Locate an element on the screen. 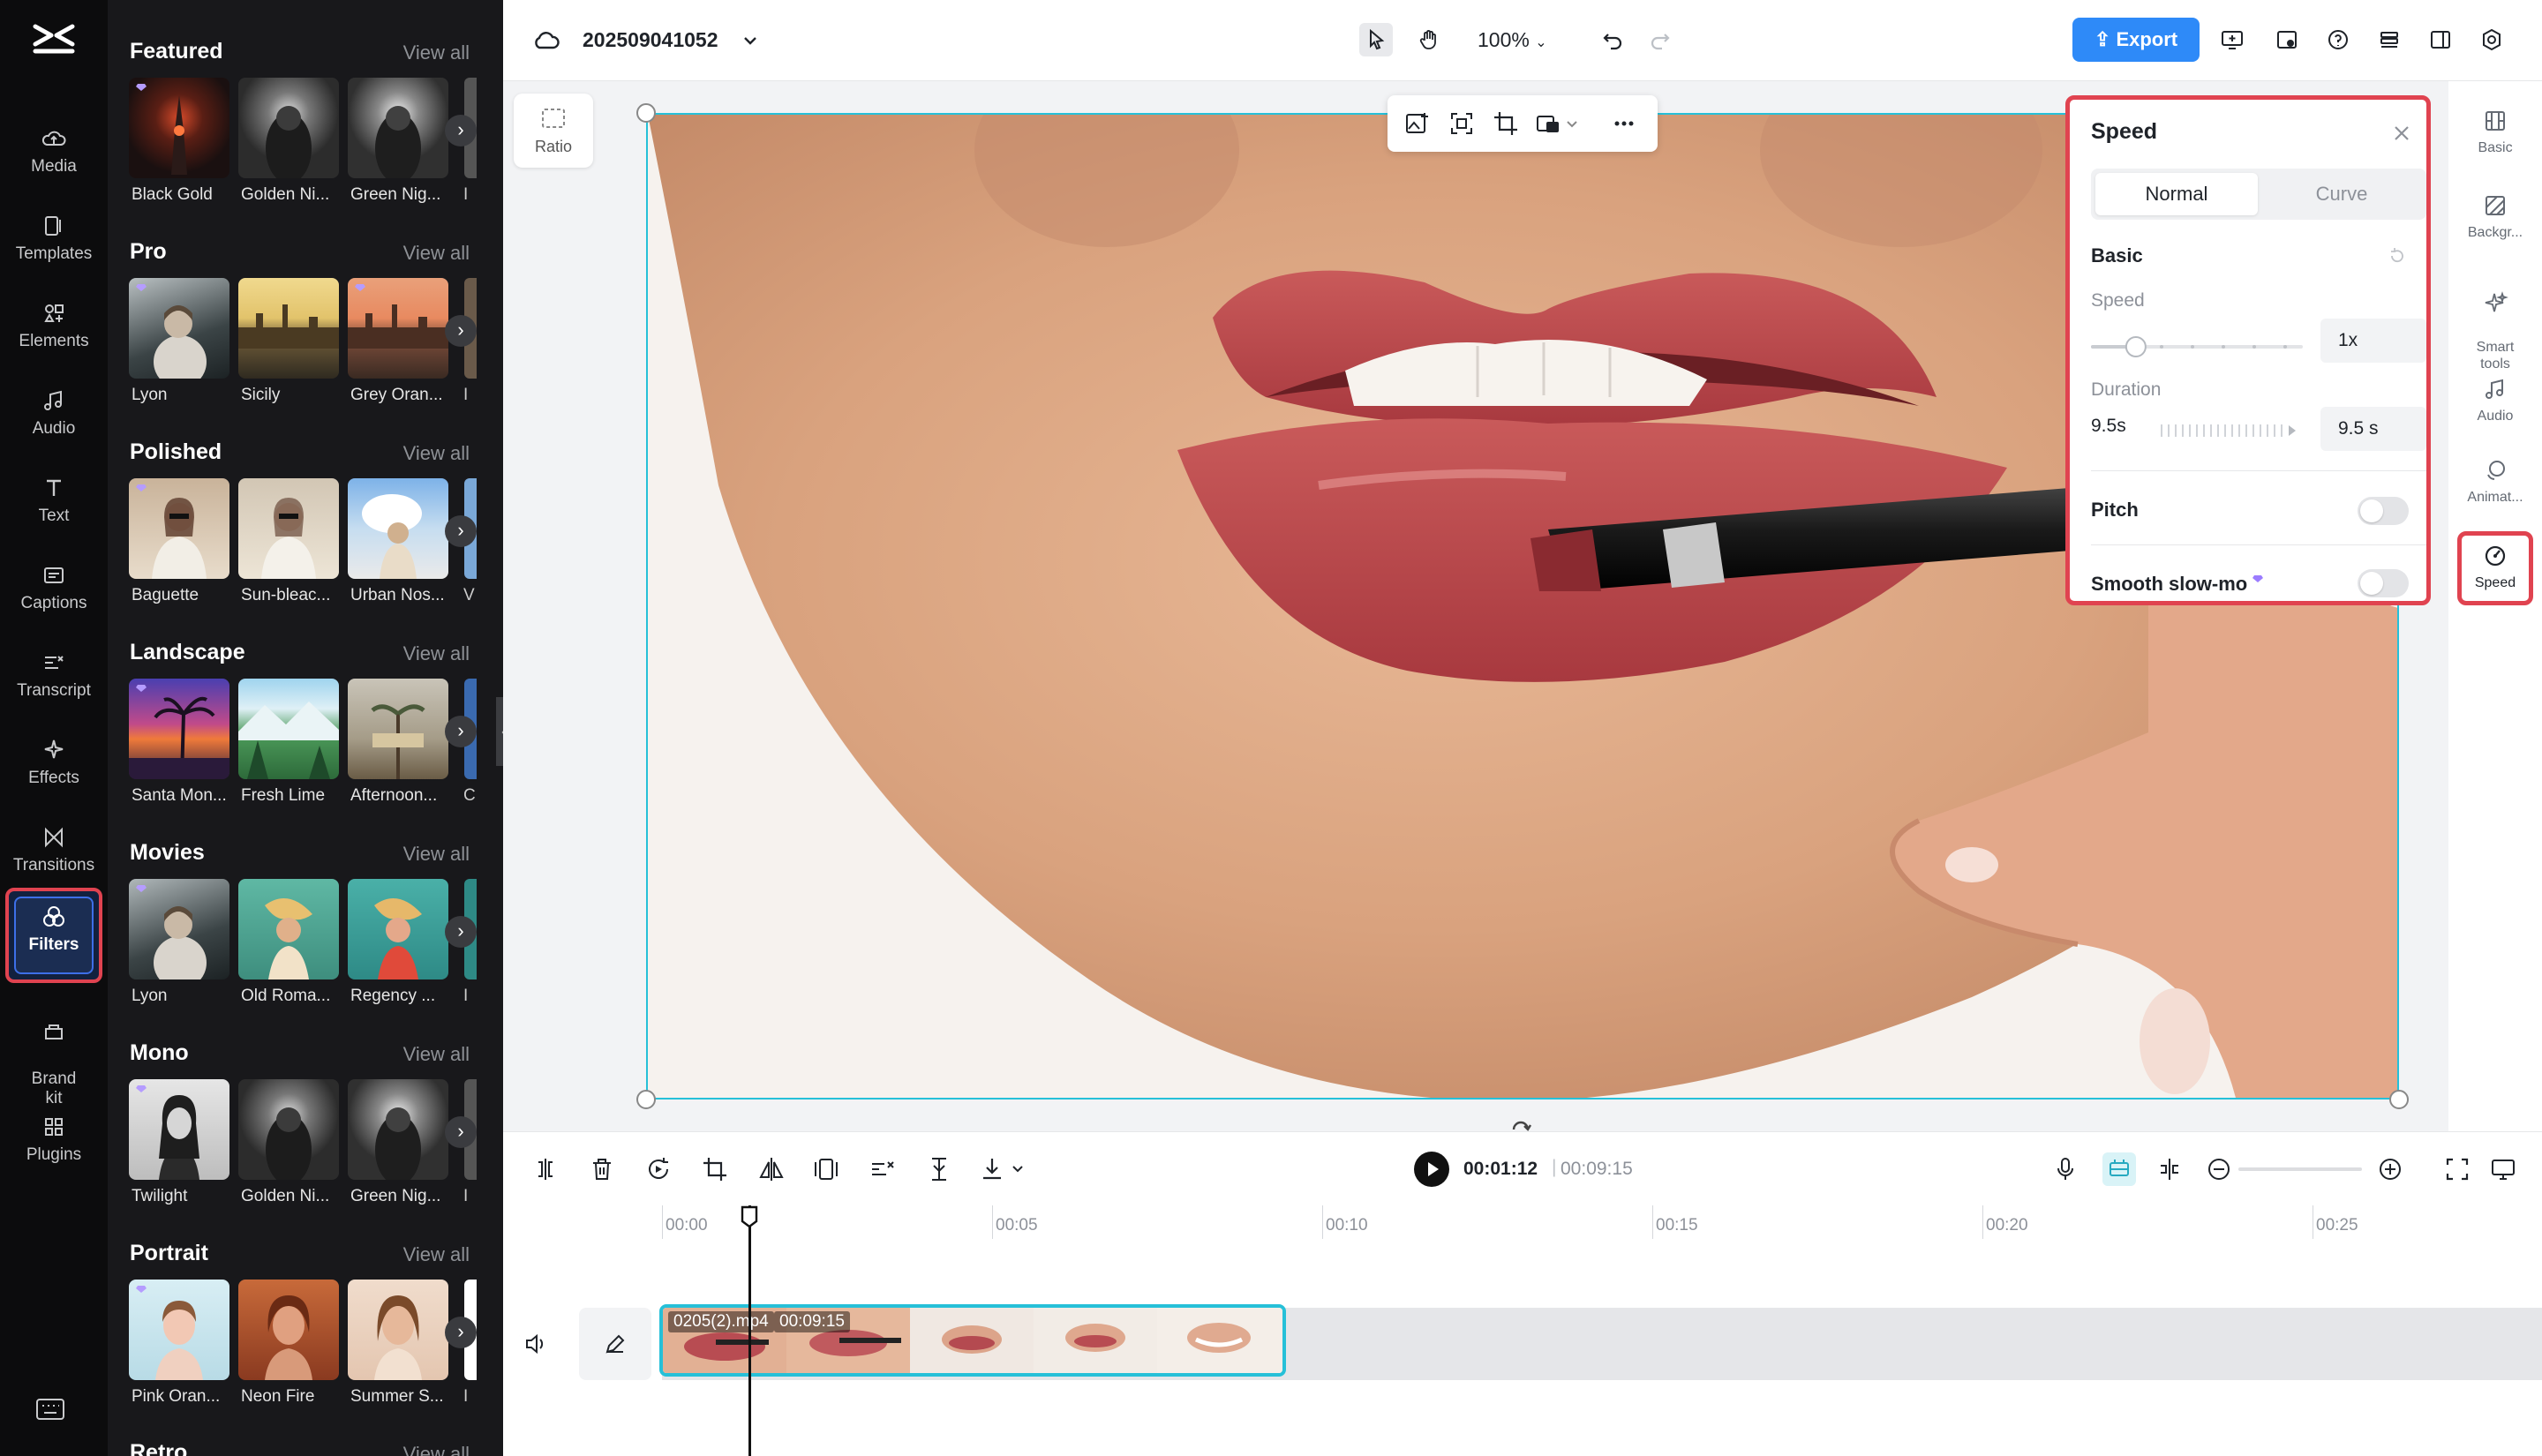 The height and width of the screenshot is (1456, 2542). monitor-icon is located at coordinates (2503, 1169).